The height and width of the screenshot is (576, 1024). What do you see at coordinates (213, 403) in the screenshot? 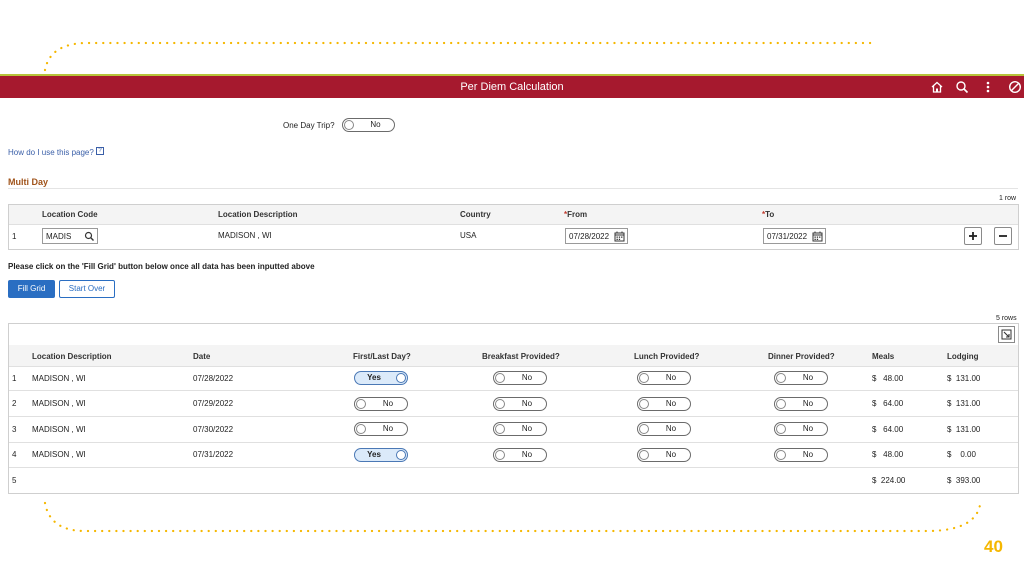
I see `row-date: 07/29/2022` at bounding box center [213, 403].